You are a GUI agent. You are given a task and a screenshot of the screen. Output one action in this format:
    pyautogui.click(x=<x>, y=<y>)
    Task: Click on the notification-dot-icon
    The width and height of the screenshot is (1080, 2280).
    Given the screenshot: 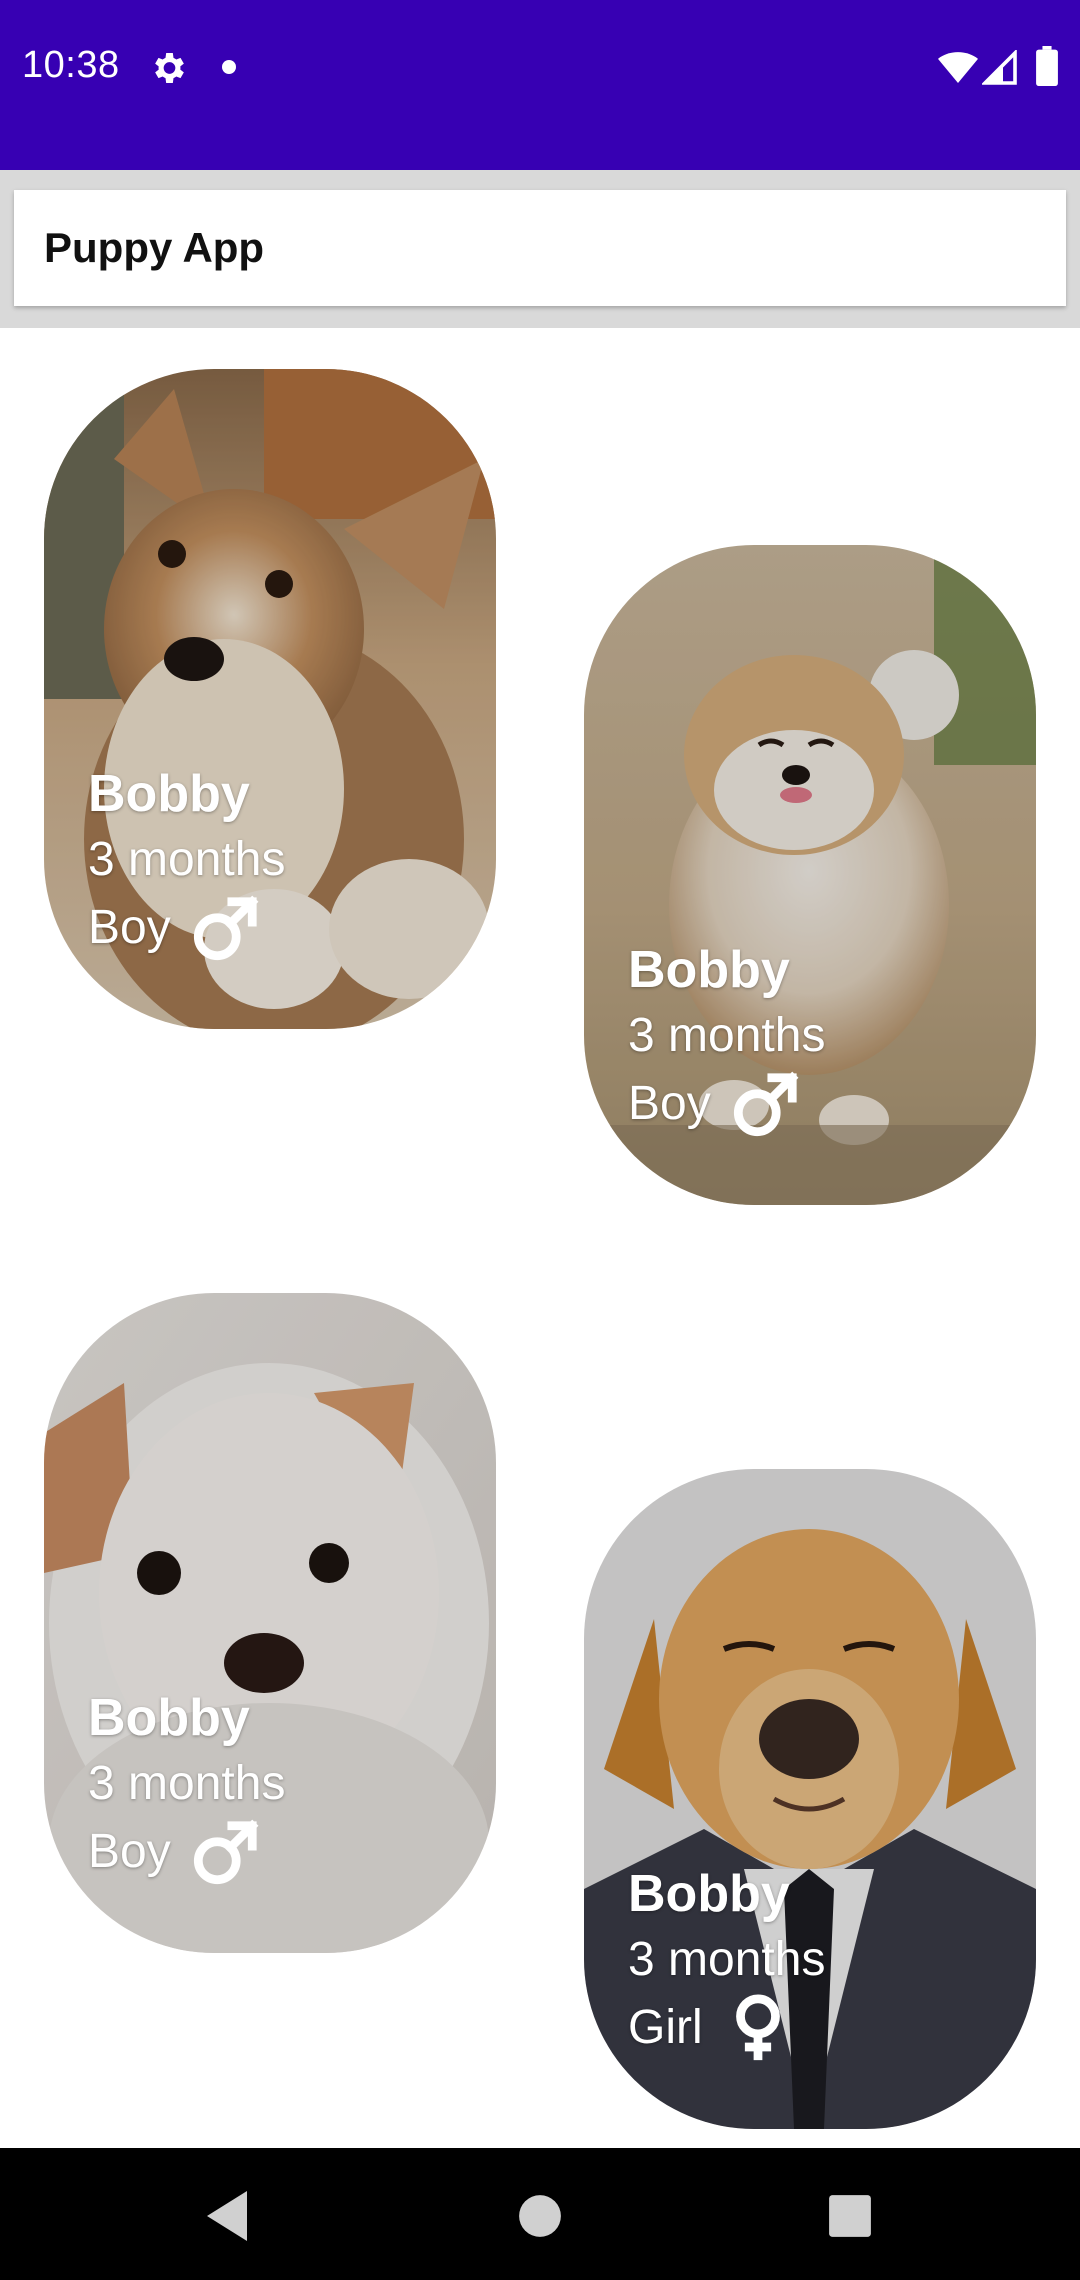 What is the action you would take?
    pyautogui.click(x=229, y=67)
    